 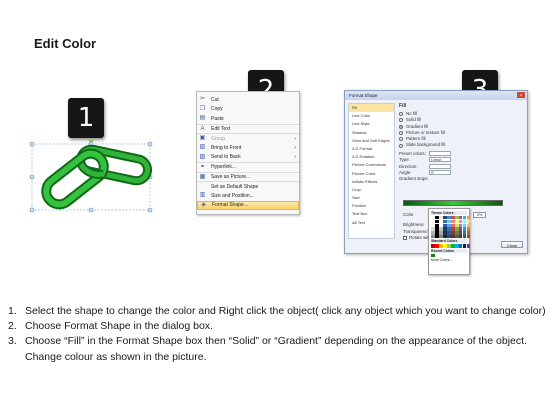 I want to click on sidebar-item: Picture Color, so click(x=371, y=174).